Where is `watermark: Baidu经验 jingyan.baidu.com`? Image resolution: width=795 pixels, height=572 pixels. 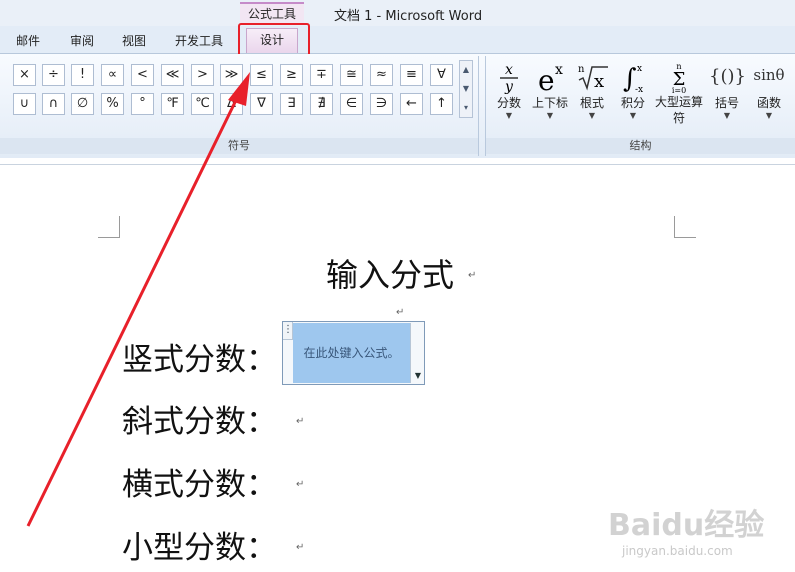 watermark: Baidu经验 jingyan.baidu.com is located at coordinates (688, 529).